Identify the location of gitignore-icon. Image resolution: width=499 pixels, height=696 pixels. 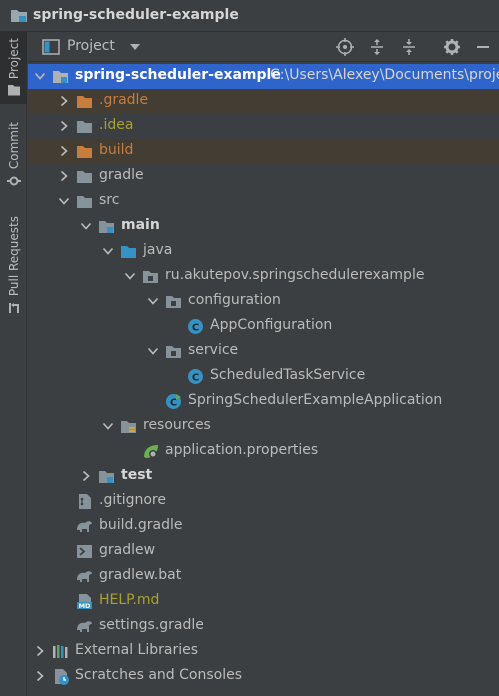
(85, 501).